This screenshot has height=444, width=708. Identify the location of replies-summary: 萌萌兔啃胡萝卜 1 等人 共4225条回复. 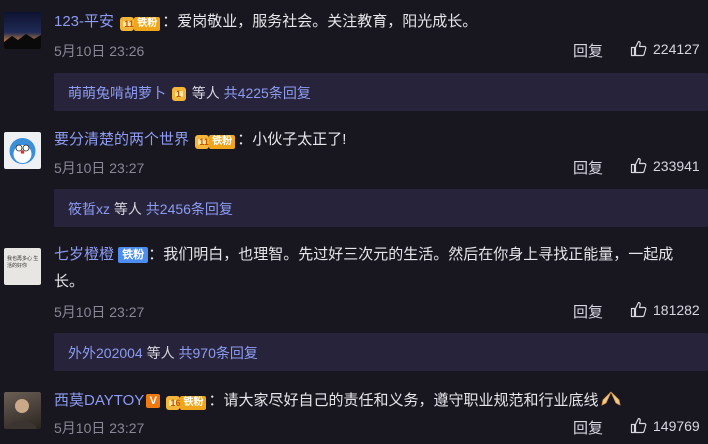
(381, 92).